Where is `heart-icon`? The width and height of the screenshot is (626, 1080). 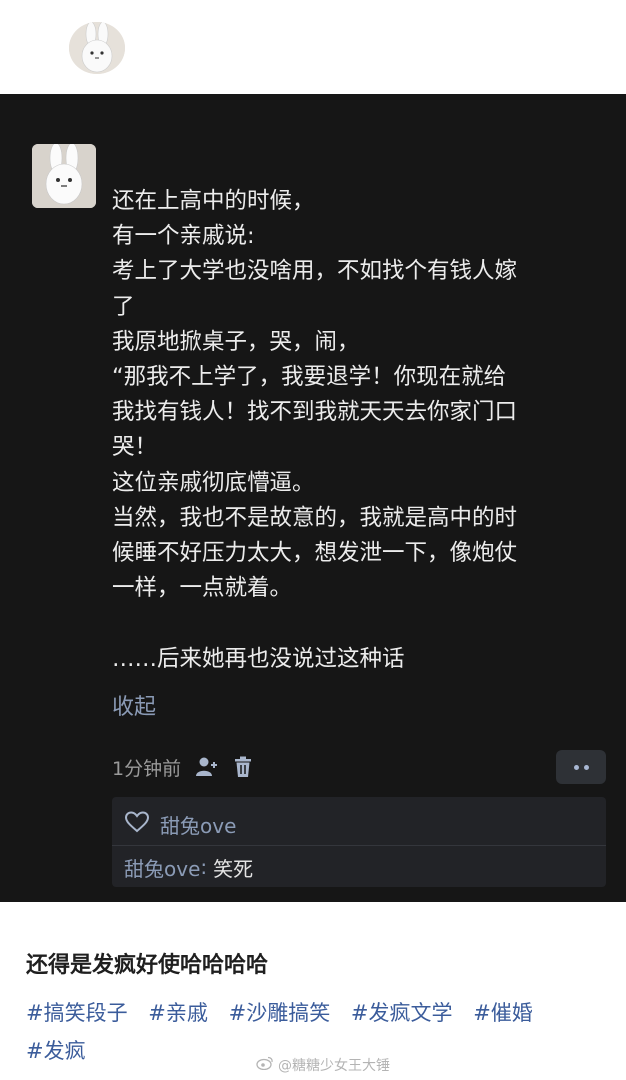 heart-icon is located at coordinates (137, 824).